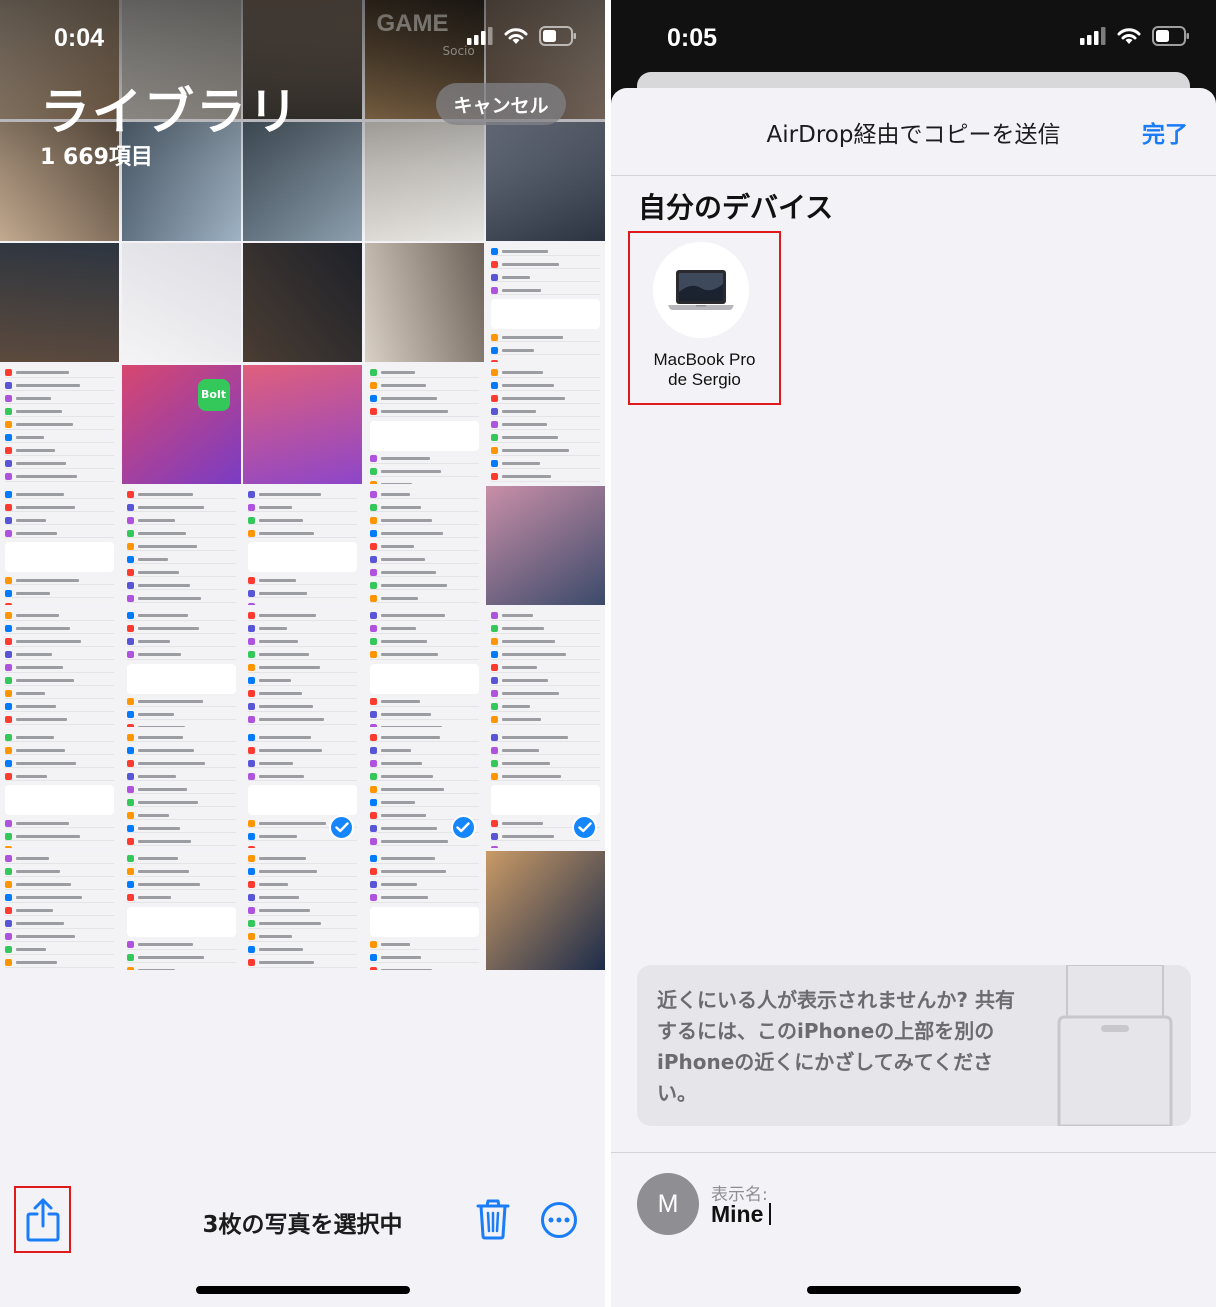 The image size is (1216, 1307). Describe the element at coordinates (181, 424) in the screenshot. I see `photo-thumbnail: Bolt` at that location.